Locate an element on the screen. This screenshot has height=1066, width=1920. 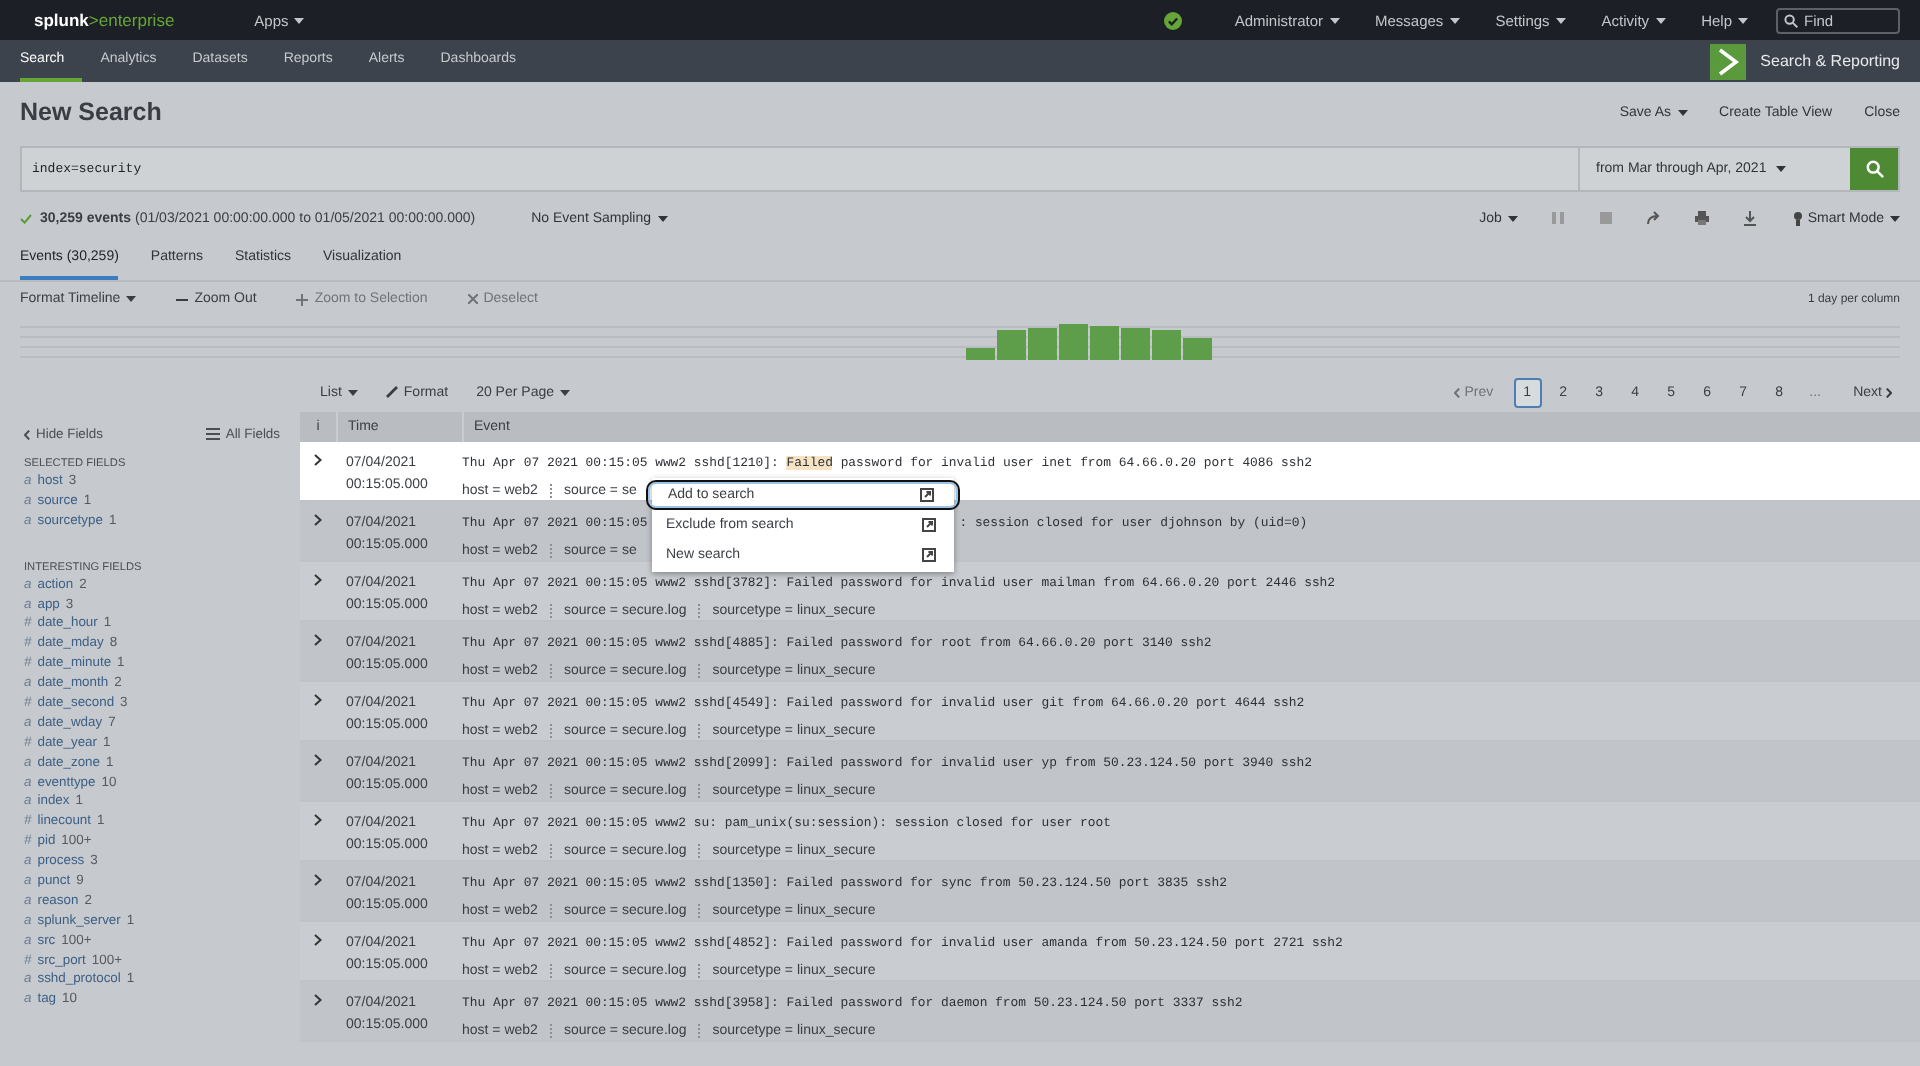
app-name: Search & Reporting is located at coordinates (1830, 61).